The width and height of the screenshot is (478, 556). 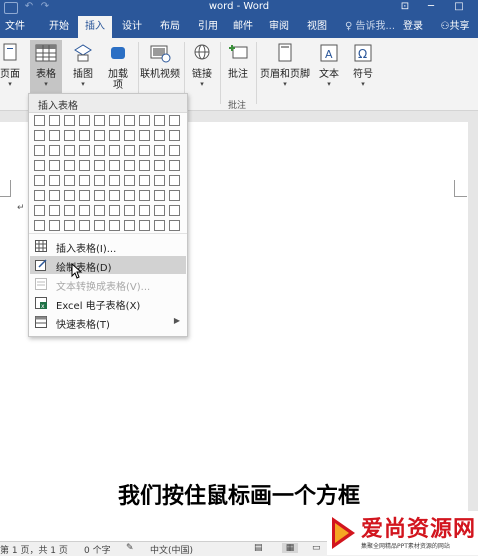 I want to click on tab-layout: 布局, so click(x=170, y=27).